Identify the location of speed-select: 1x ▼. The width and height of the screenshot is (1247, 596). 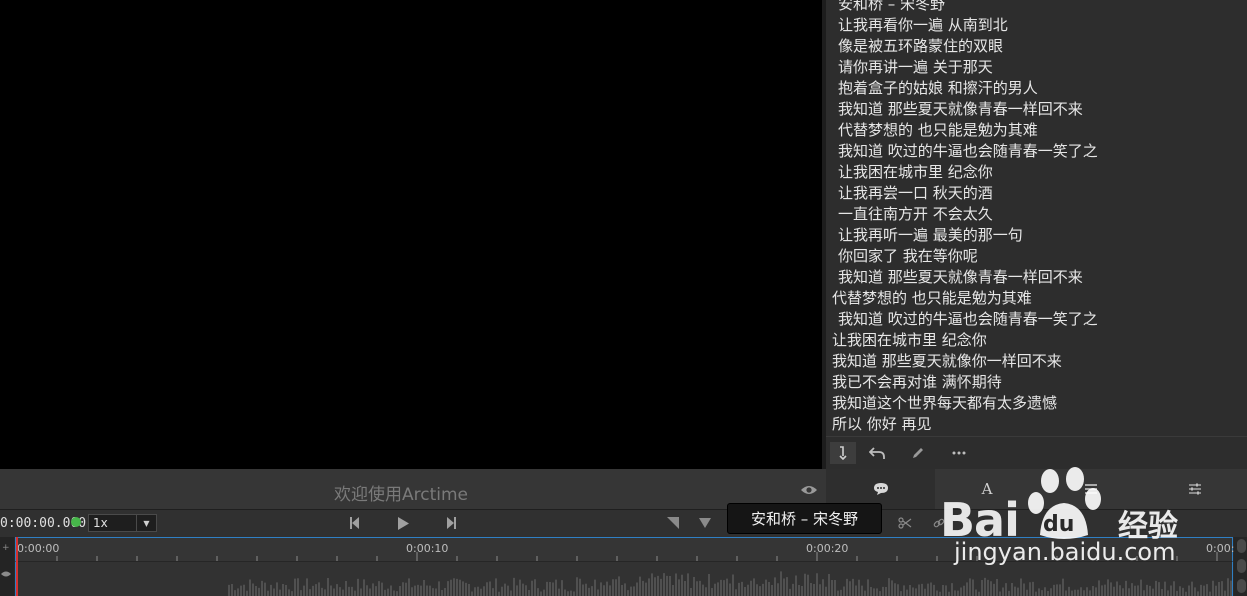
(122, 523).